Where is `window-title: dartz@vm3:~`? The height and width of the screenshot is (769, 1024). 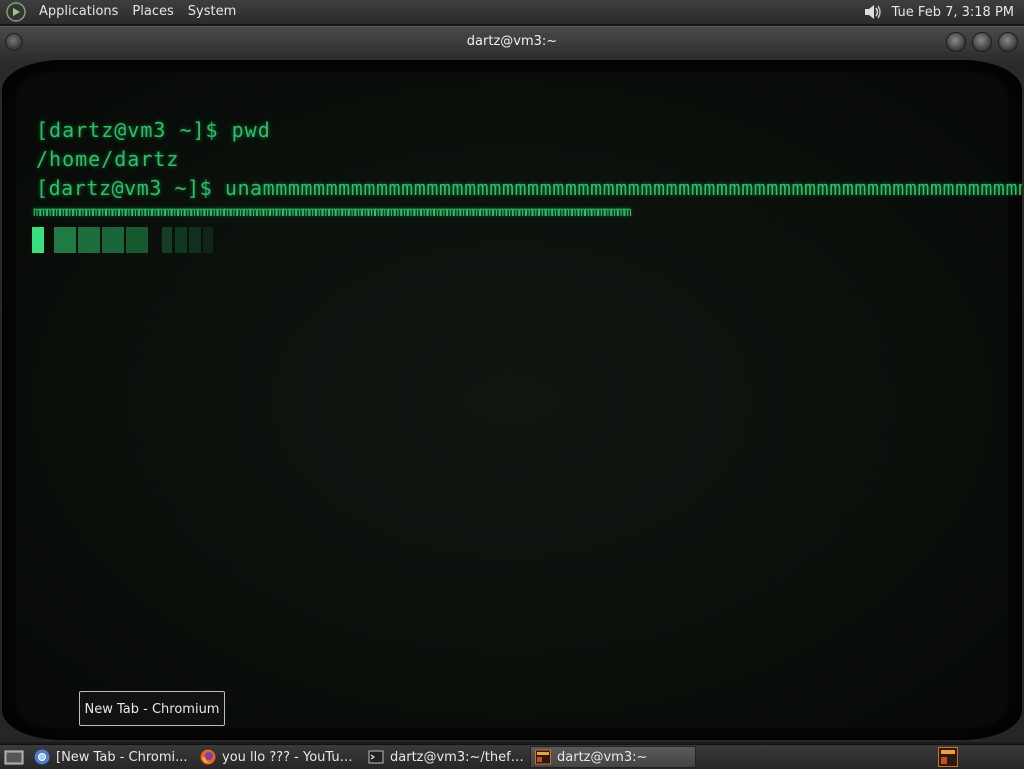
window-title: dartz@vm3:~ is located at coordinates (512, 41).